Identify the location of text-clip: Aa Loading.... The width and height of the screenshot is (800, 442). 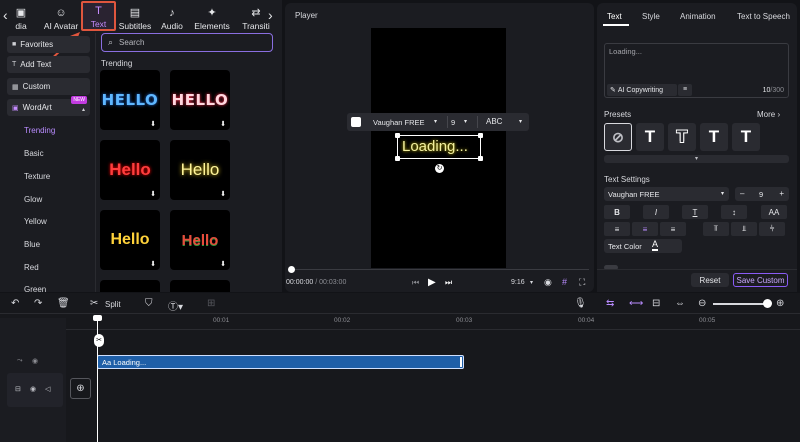
(280, 362).